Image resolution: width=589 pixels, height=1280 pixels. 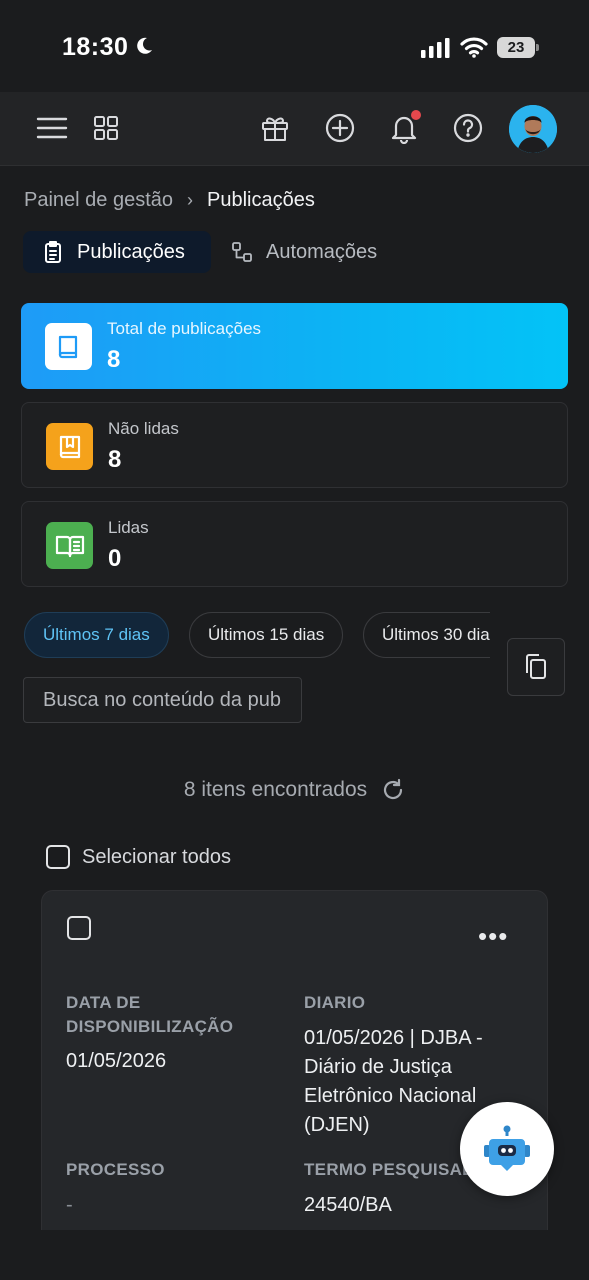 I want to click on moon-icon, so click(x=144, y=45).